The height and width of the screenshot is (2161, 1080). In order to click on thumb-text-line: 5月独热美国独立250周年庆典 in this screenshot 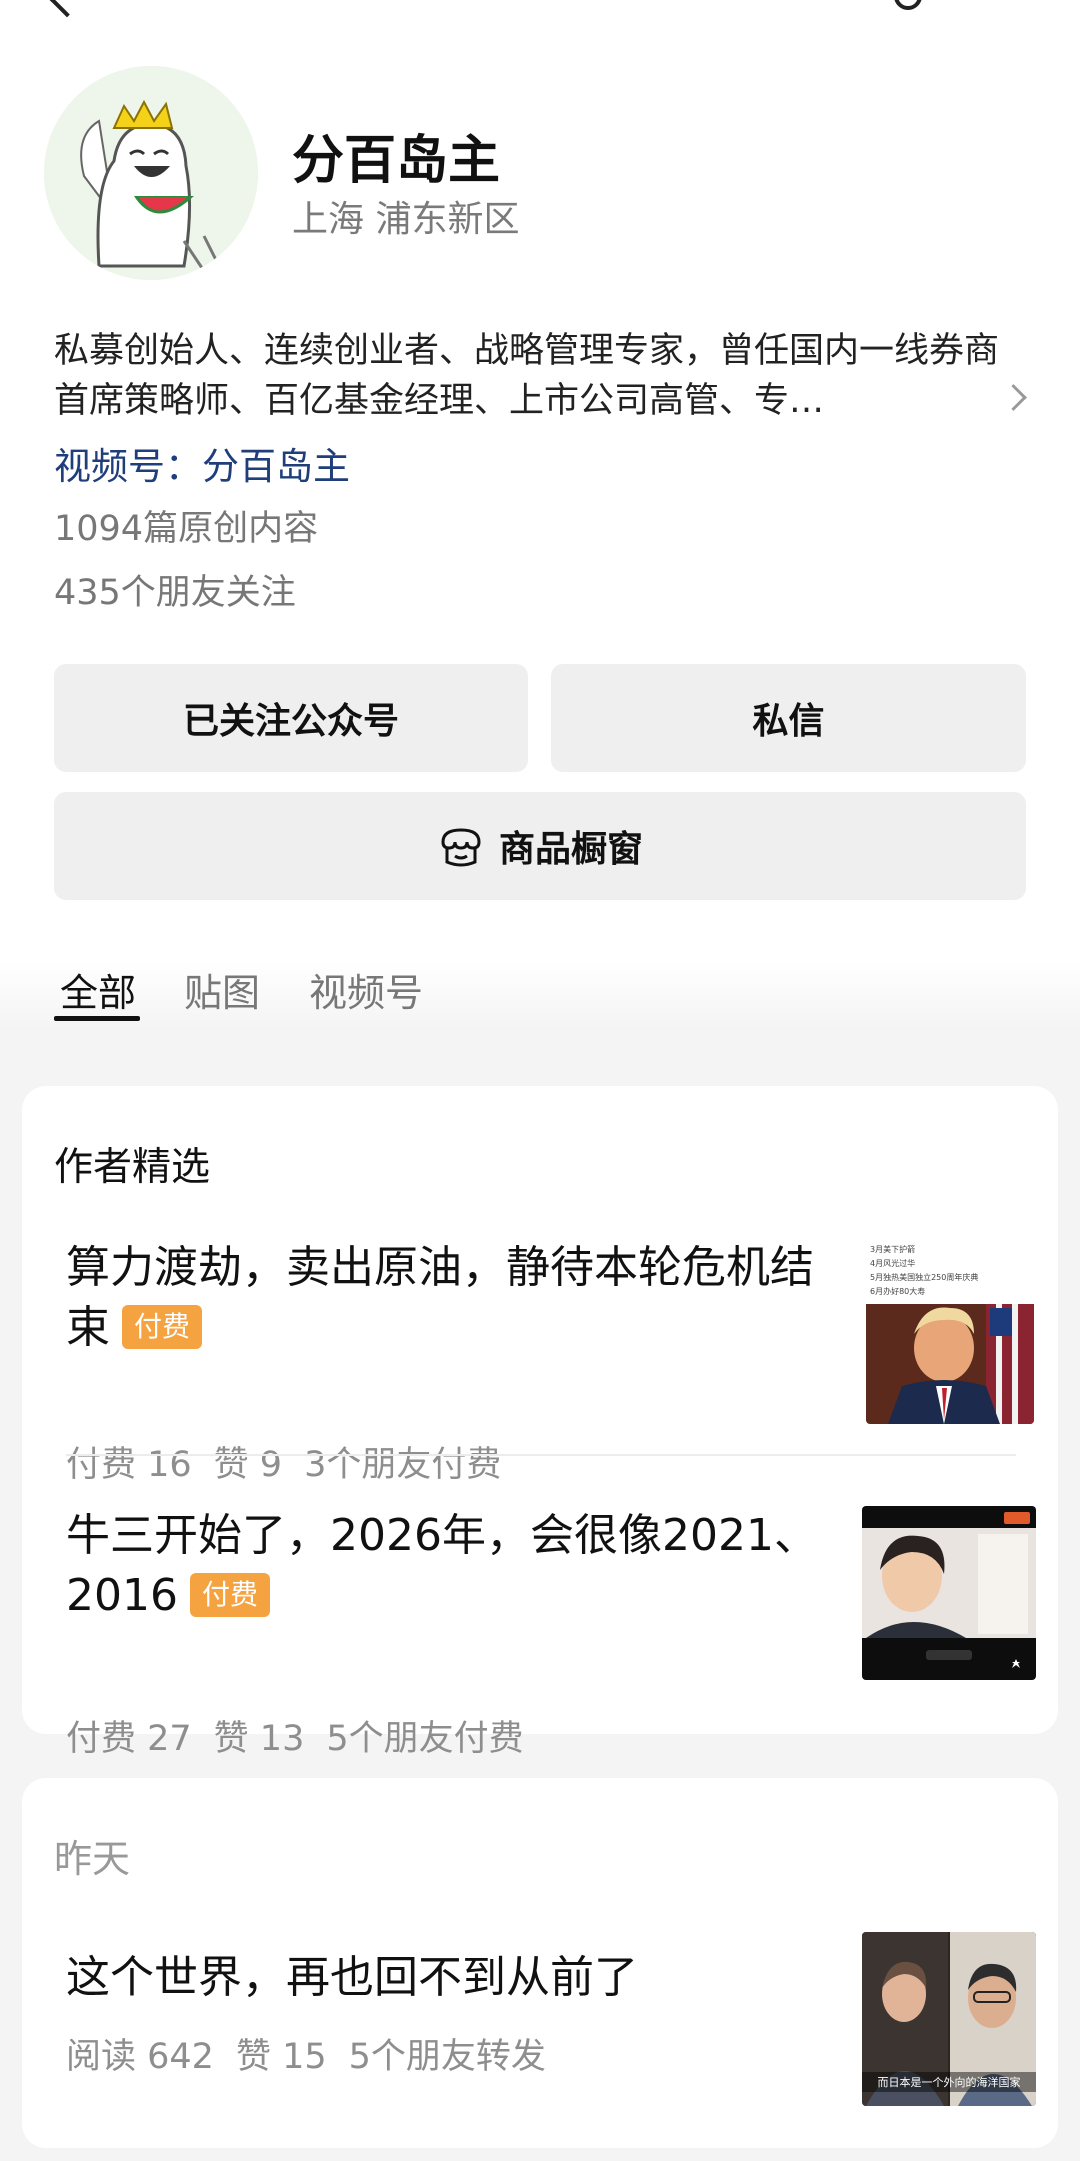, I will do `click(924, 1277)`.